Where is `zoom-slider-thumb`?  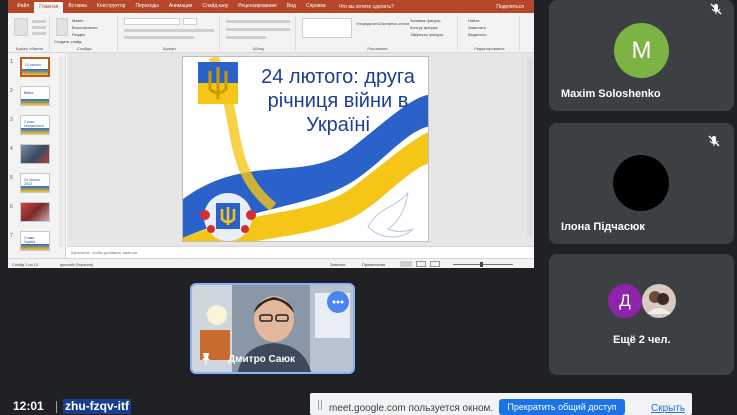 zoom-slider-thumb is located at coordinates (481, 264).